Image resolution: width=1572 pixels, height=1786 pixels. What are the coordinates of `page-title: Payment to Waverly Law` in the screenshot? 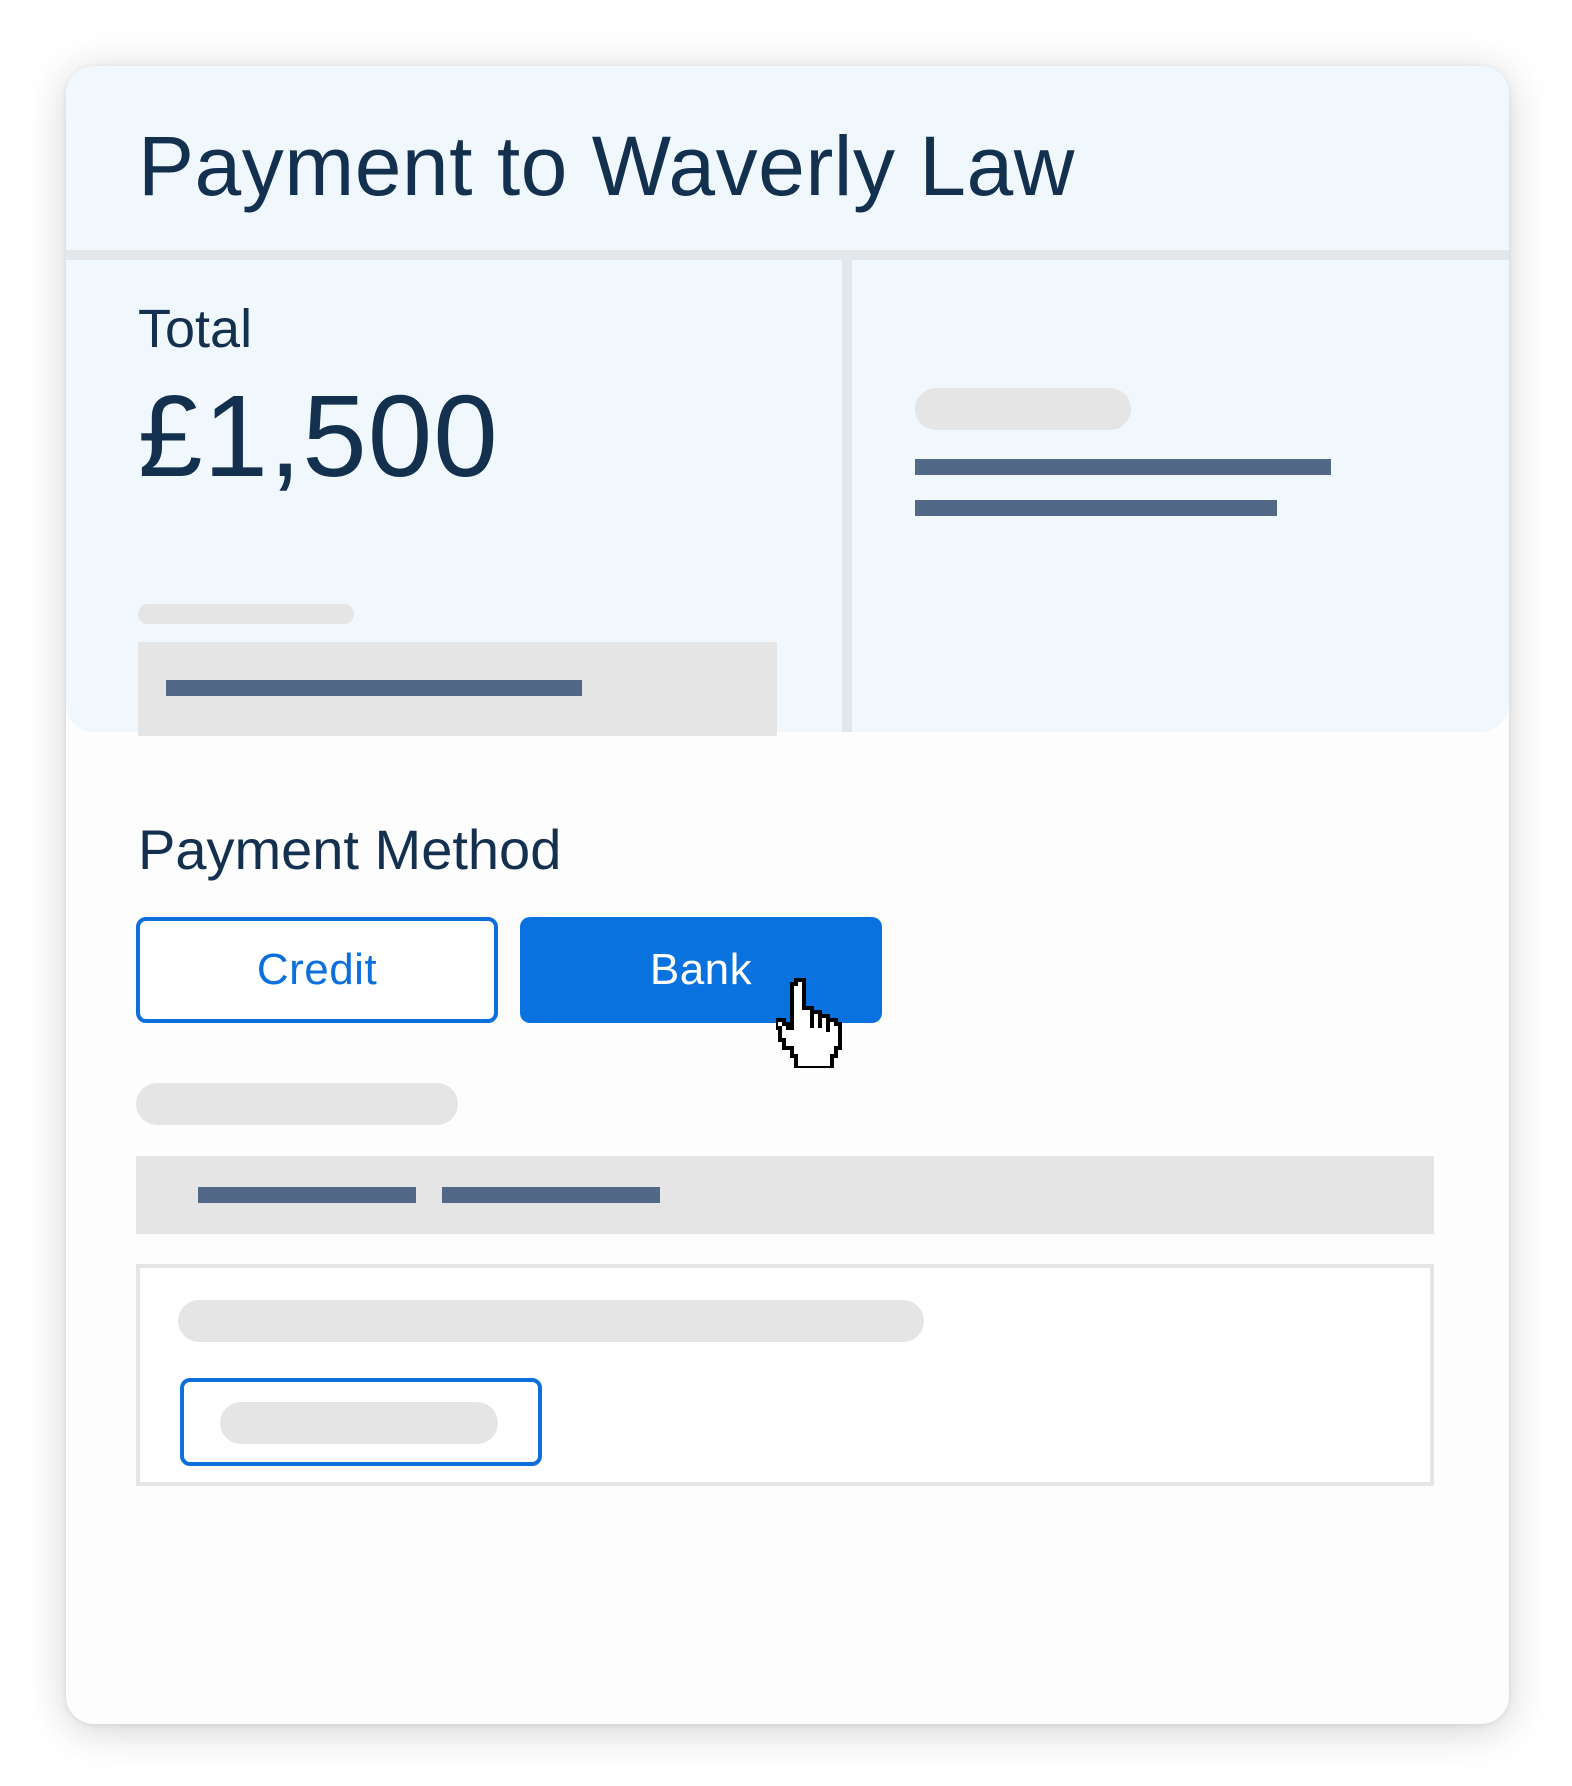 It's located at (606, 166).